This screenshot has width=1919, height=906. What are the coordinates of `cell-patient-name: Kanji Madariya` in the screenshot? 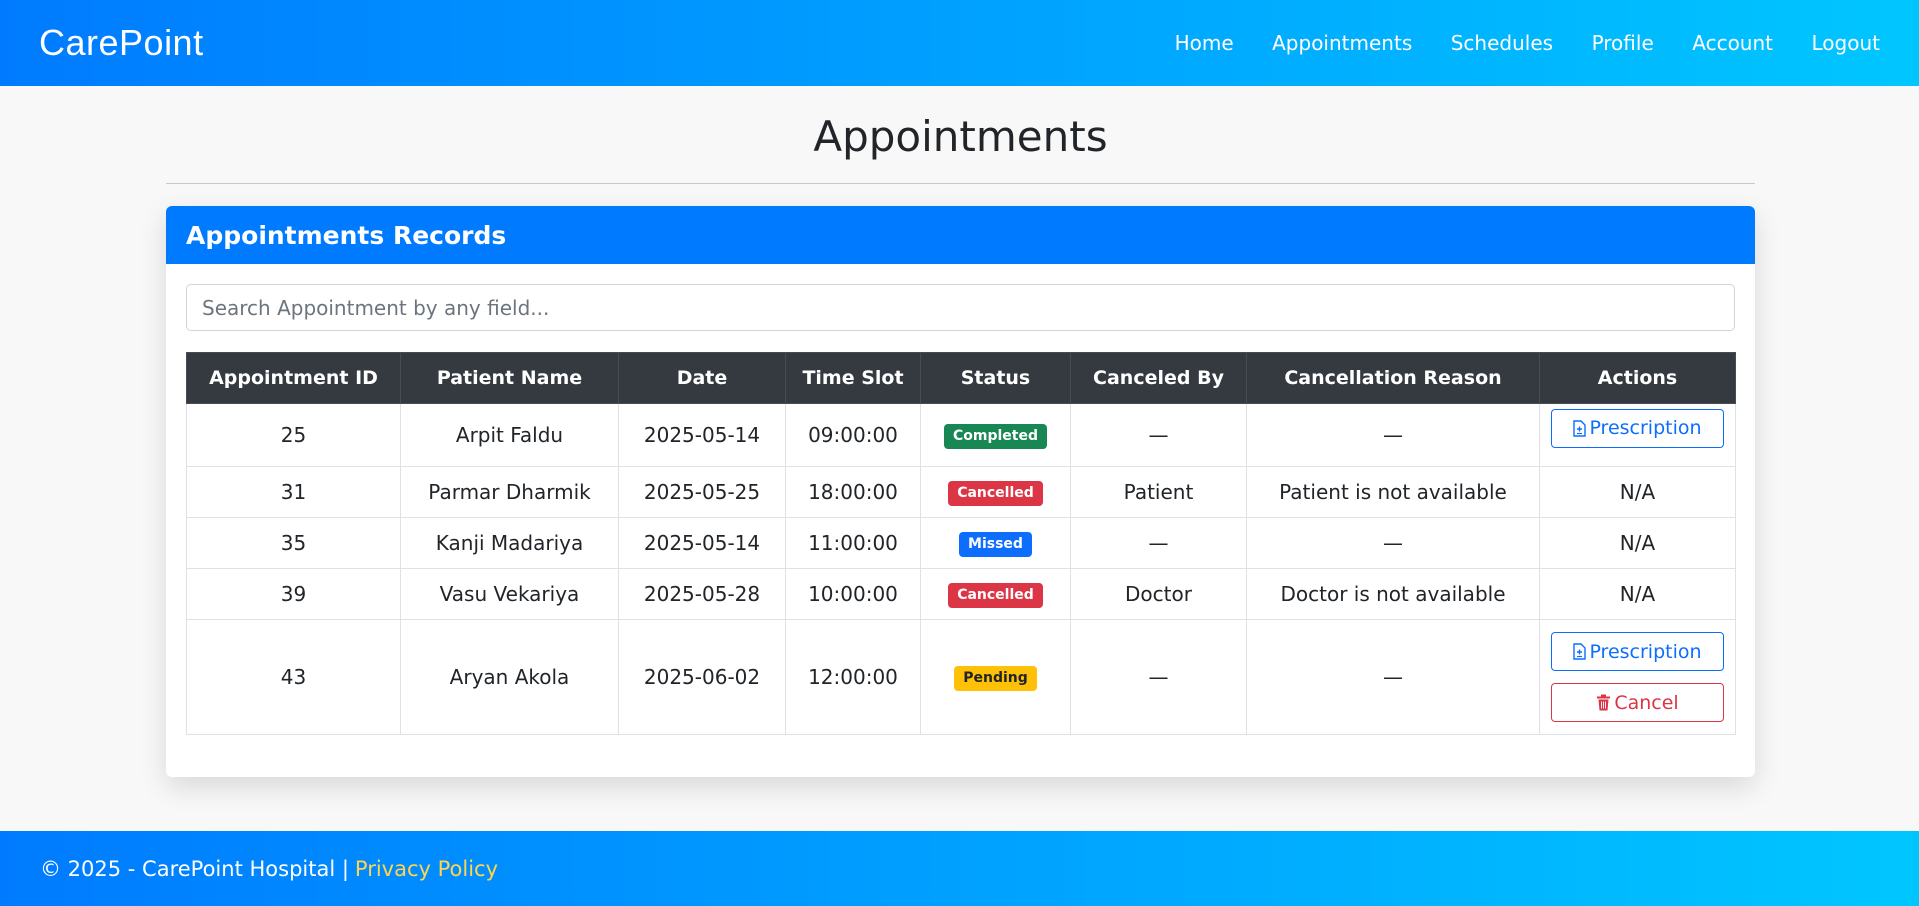 It's located at (509, 543).